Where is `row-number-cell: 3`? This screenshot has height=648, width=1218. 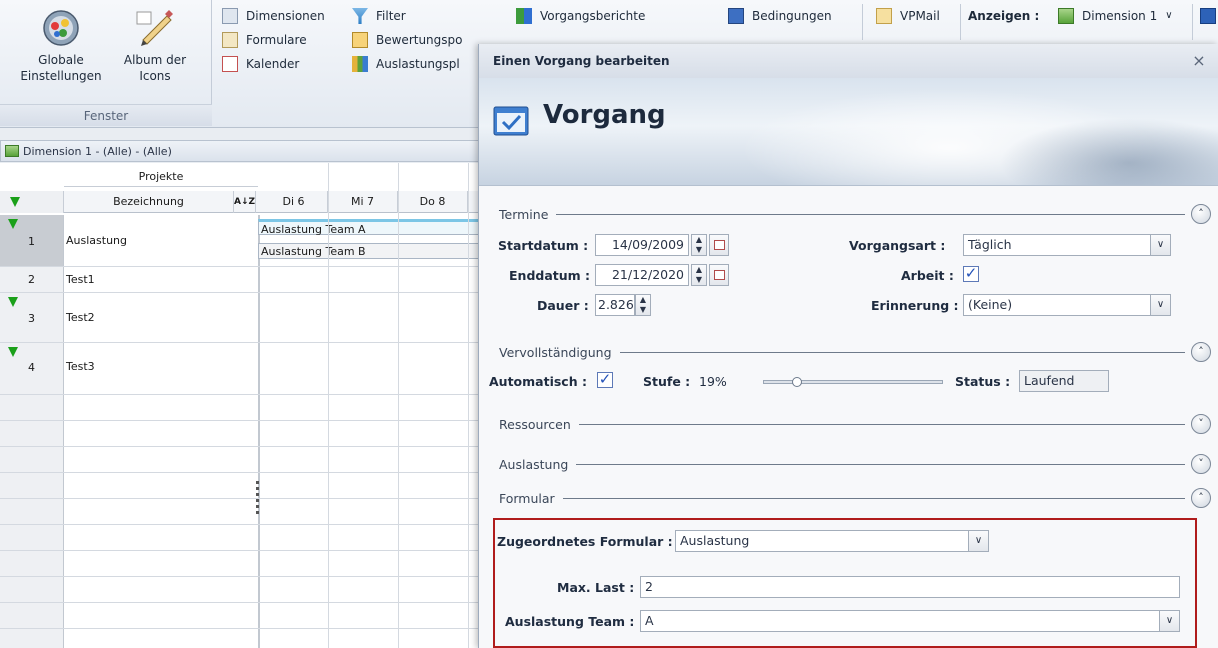 row-number-cell: 3 is located at coordinates (32, 317).